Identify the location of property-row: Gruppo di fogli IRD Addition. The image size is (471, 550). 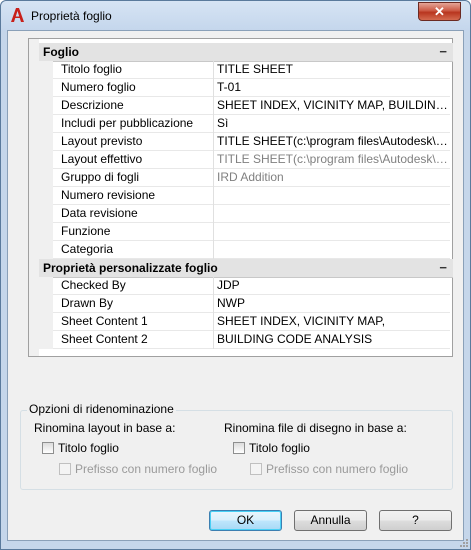
(246, 178).